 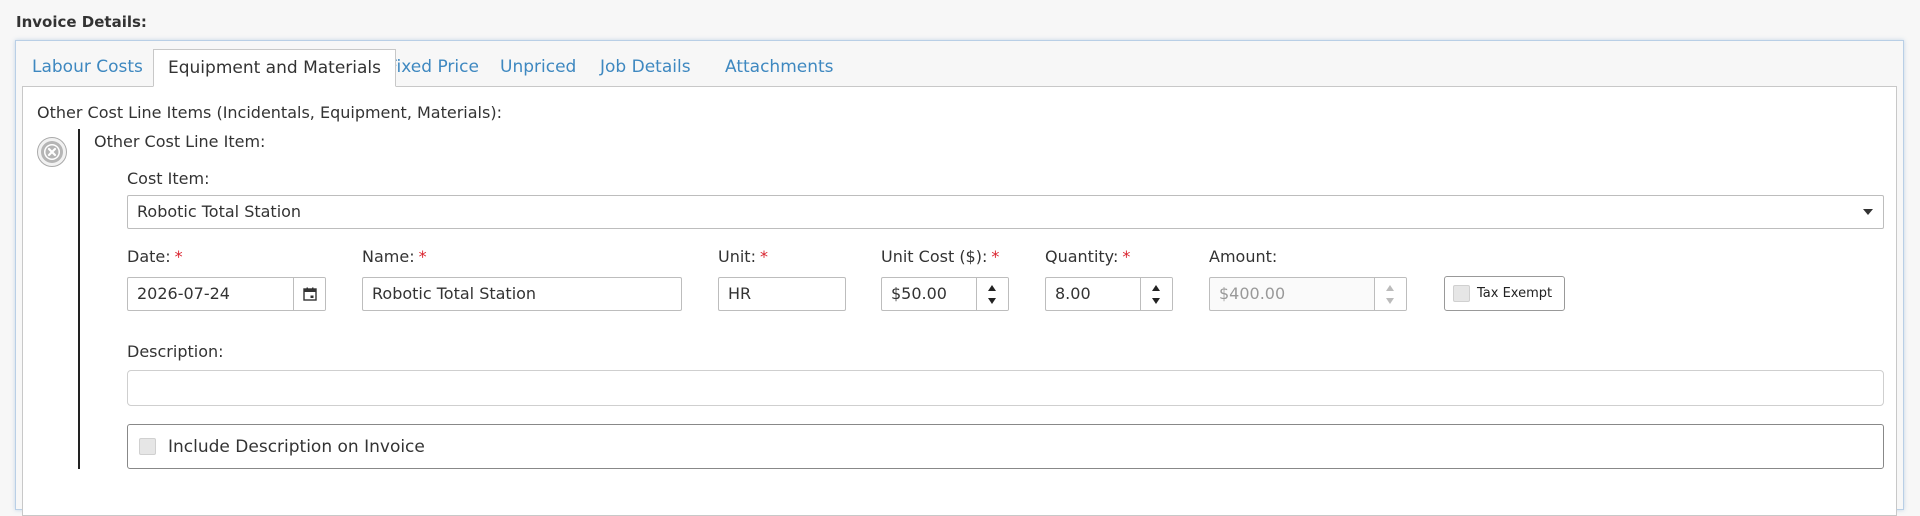 What do you see at coordinates (183, 293) in the screenshot?
I see `date-value: 2026-07-24` at bounding box center [183, 293].